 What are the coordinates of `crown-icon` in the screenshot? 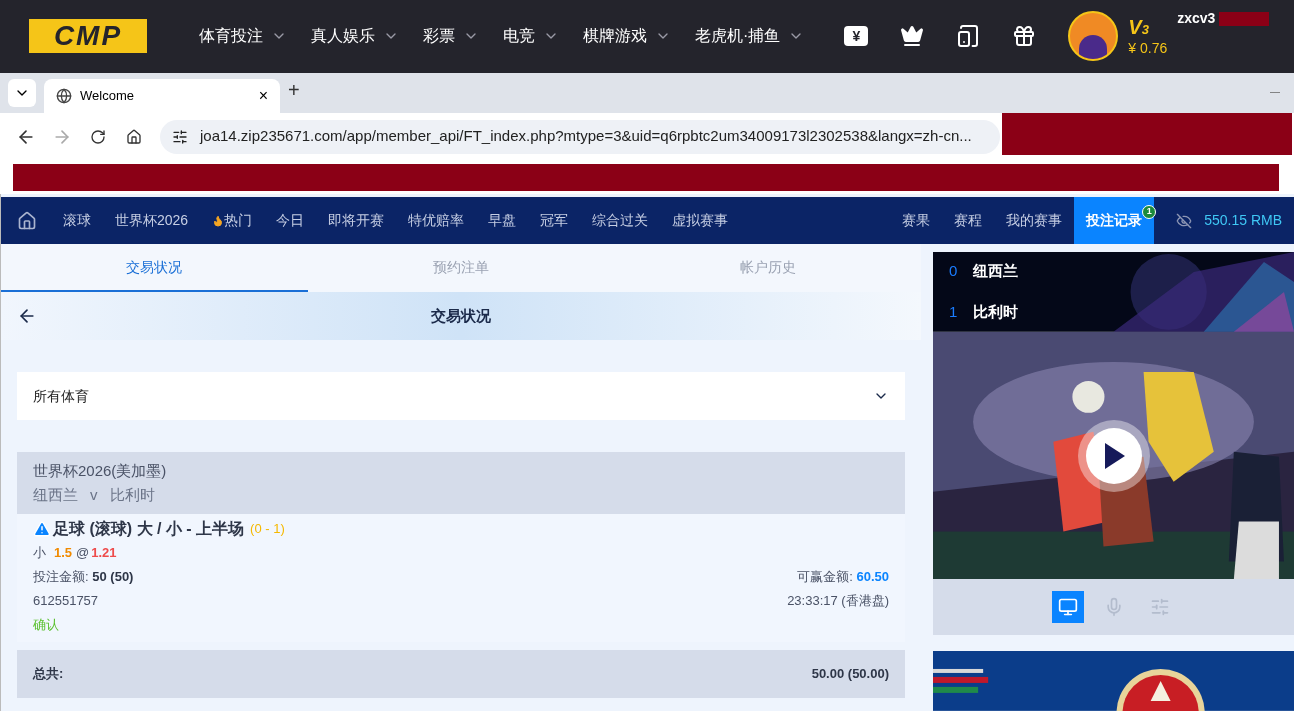 It's located at (912, 36).